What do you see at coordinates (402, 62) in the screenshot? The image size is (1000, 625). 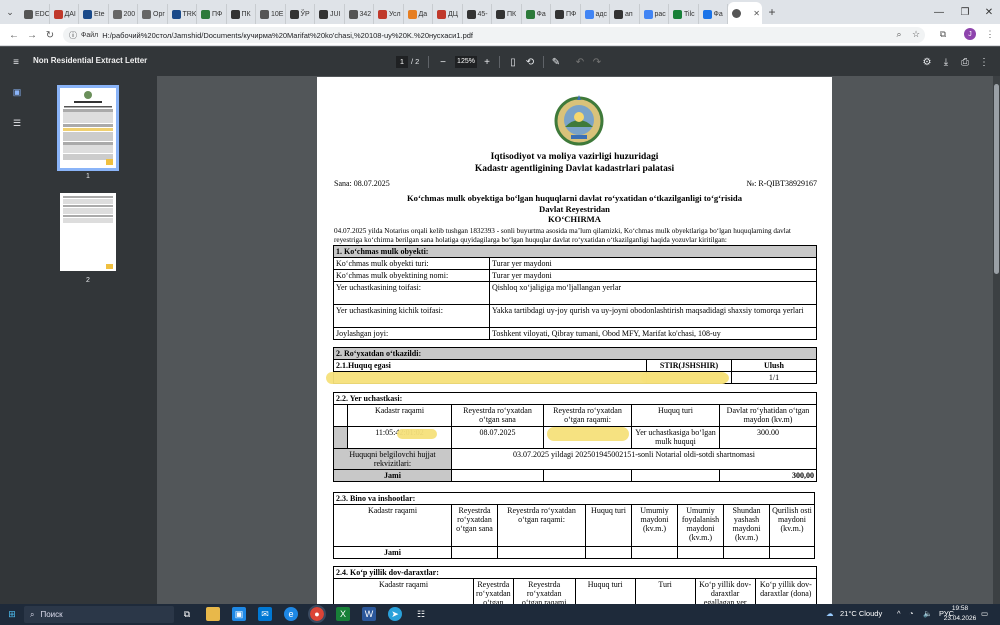 I see `page-number-input: 1` at bounding box center [402, 62].